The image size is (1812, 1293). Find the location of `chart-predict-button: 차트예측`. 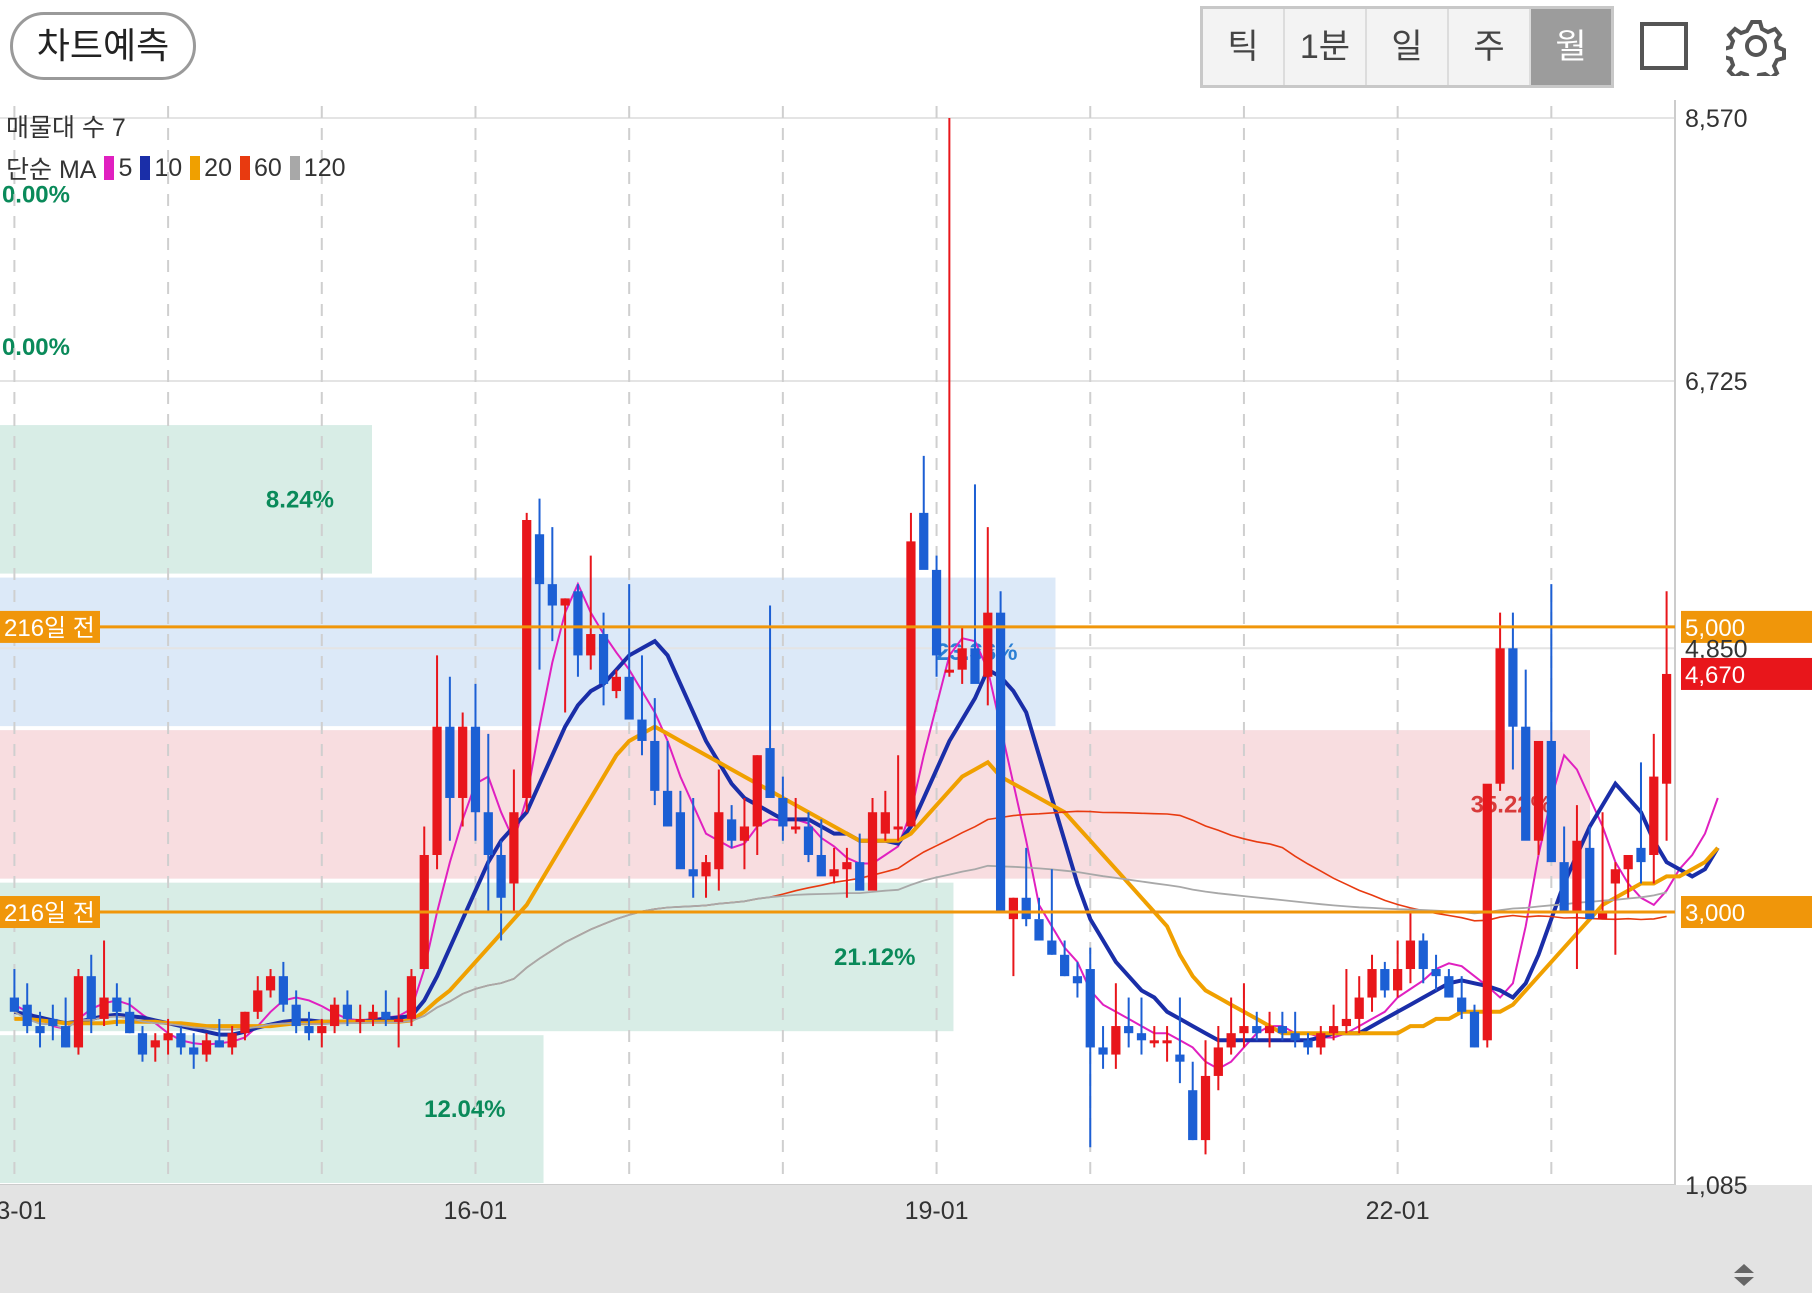

chart-predict-button: 차트예측 is located at coordinates (103, 46).